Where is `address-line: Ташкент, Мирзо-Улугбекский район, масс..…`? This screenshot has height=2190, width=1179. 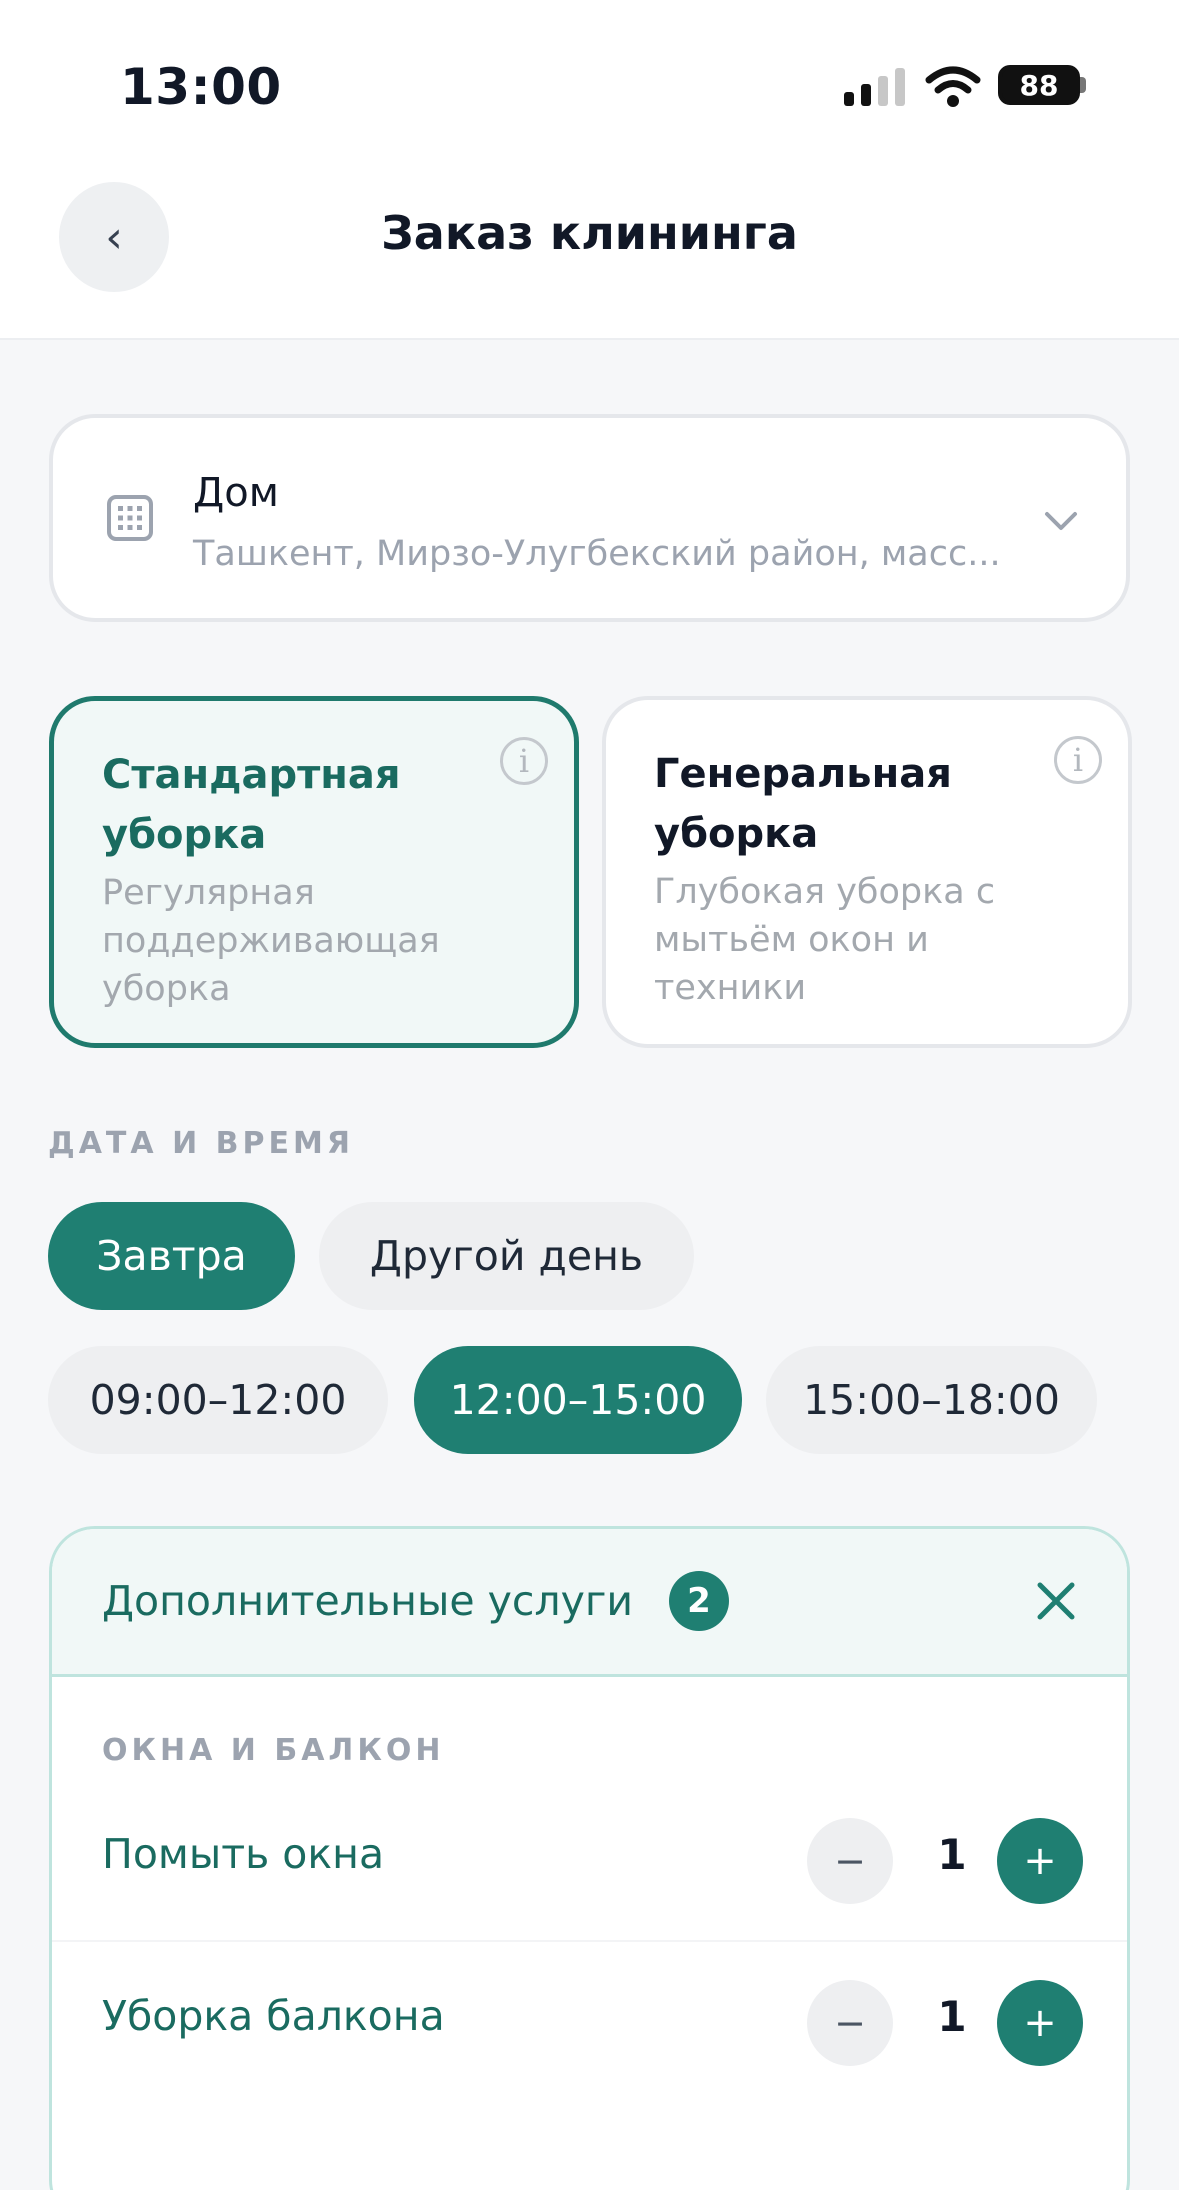 address-line: Ташкент, Мирзо-Улугбекский район, масс..… is located at coordinates (597, 554).